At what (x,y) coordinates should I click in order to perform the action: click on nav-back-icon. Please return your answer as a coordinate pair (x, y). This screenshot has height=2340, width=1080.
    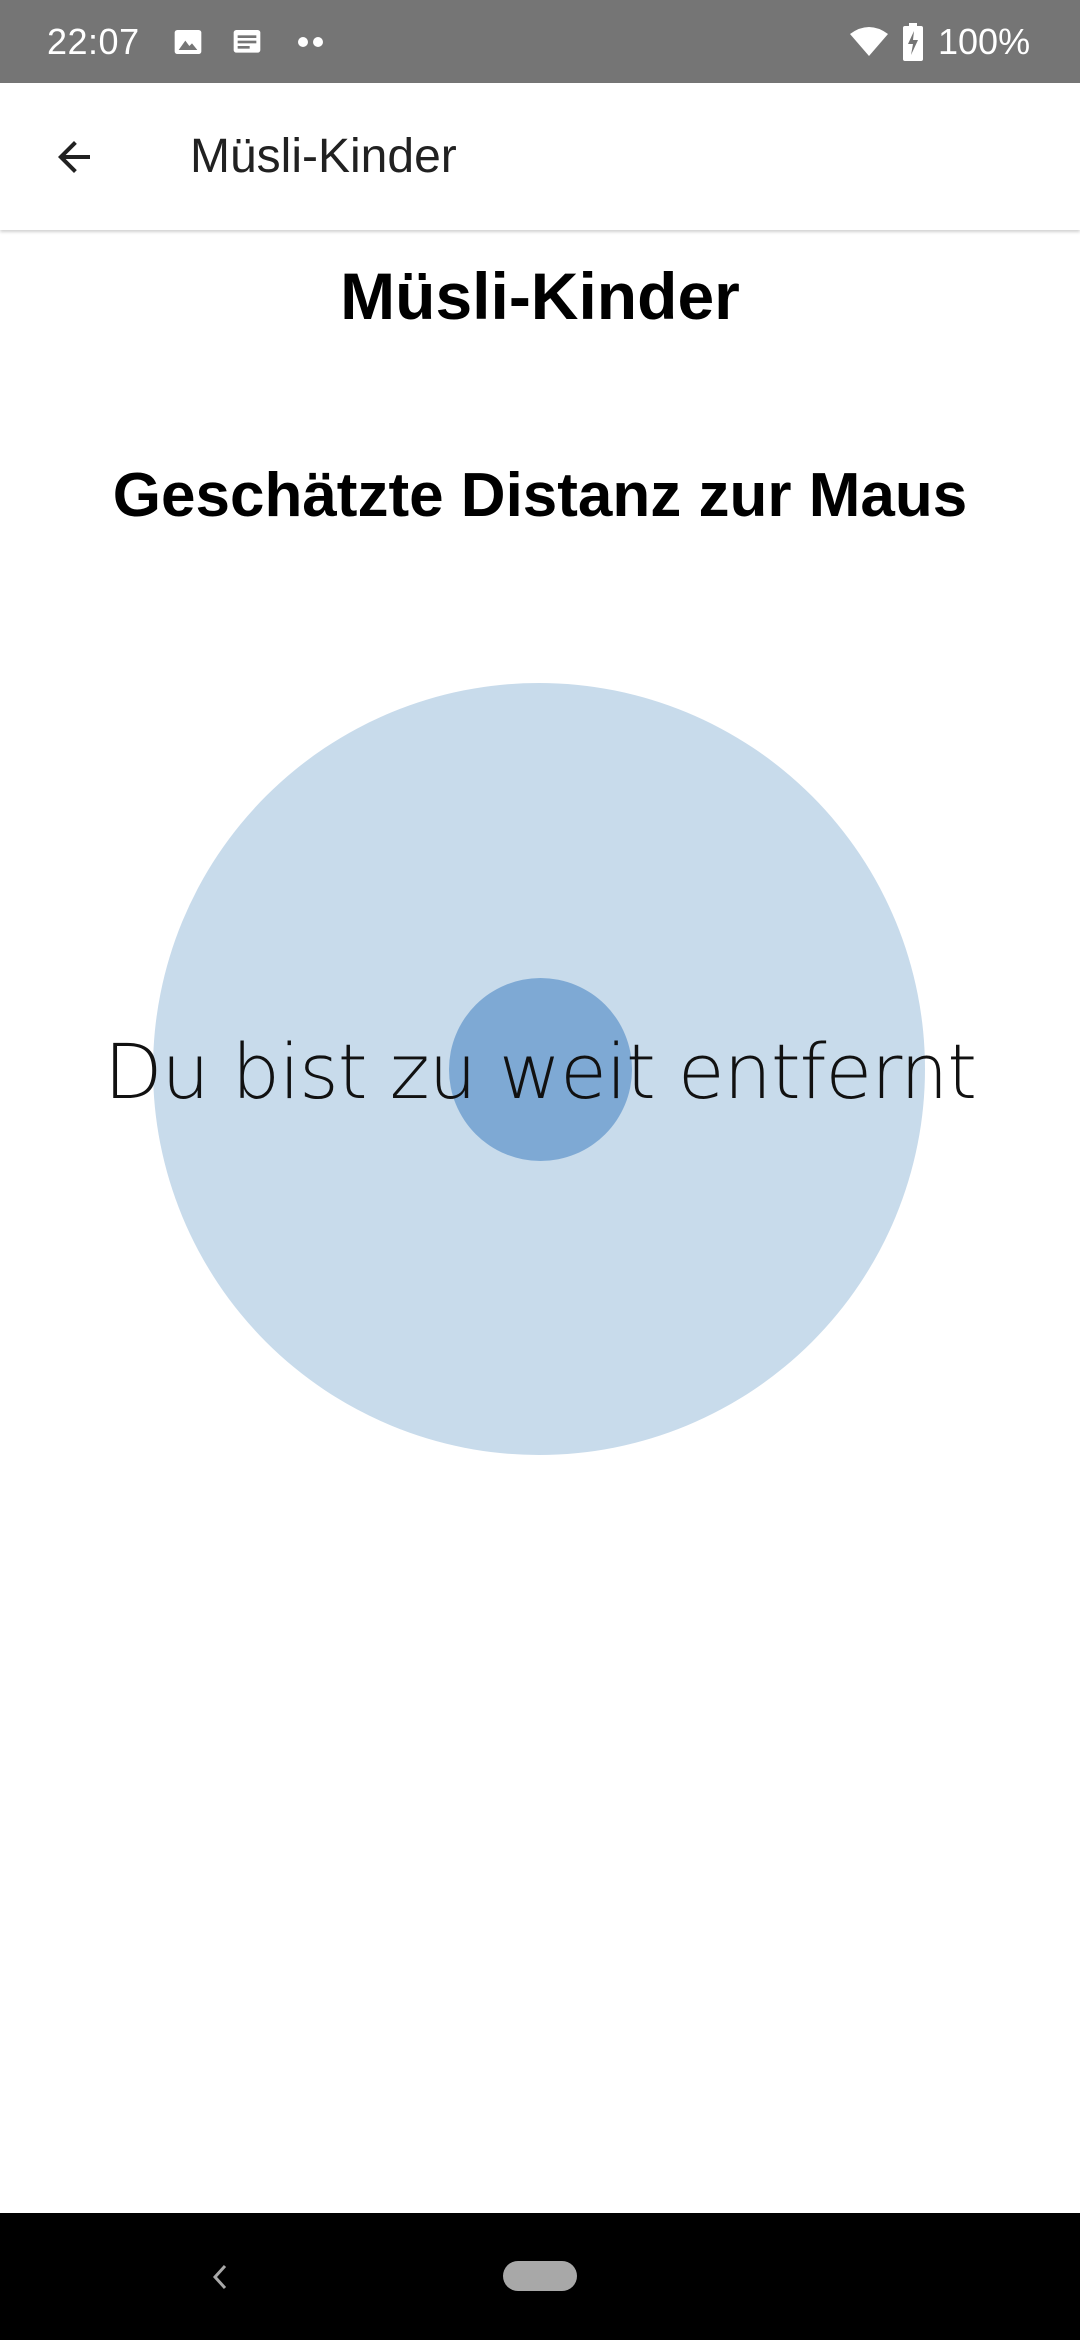
    Looking at the image, I should click on (219, 2276).